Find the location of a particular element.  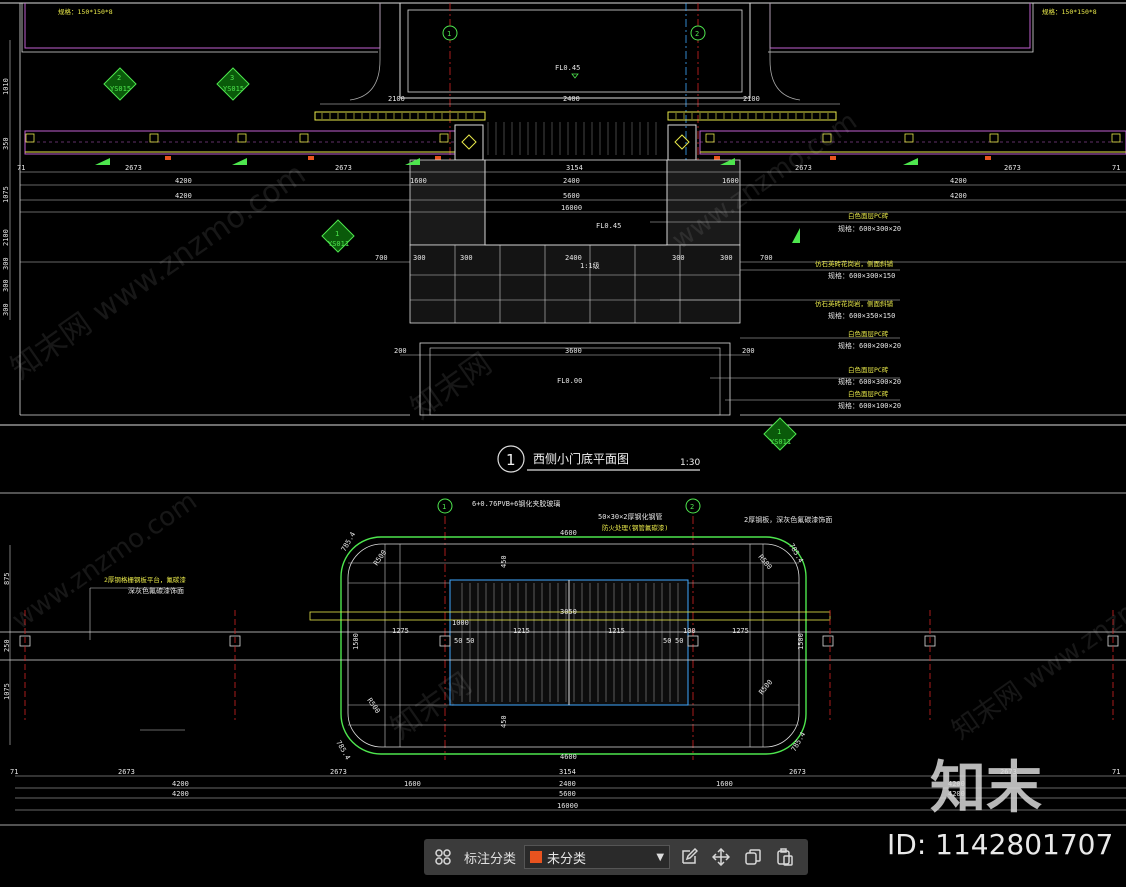

dim-r4-1: 300 is located at coordinates (419, 258).